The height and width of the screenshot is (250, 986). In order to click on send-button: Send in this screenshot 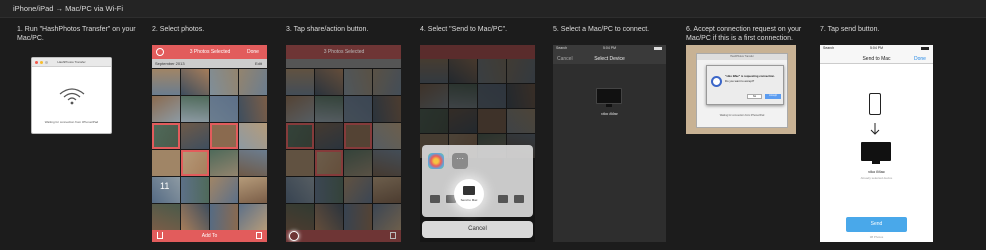, I will do `click(876, 224)`.